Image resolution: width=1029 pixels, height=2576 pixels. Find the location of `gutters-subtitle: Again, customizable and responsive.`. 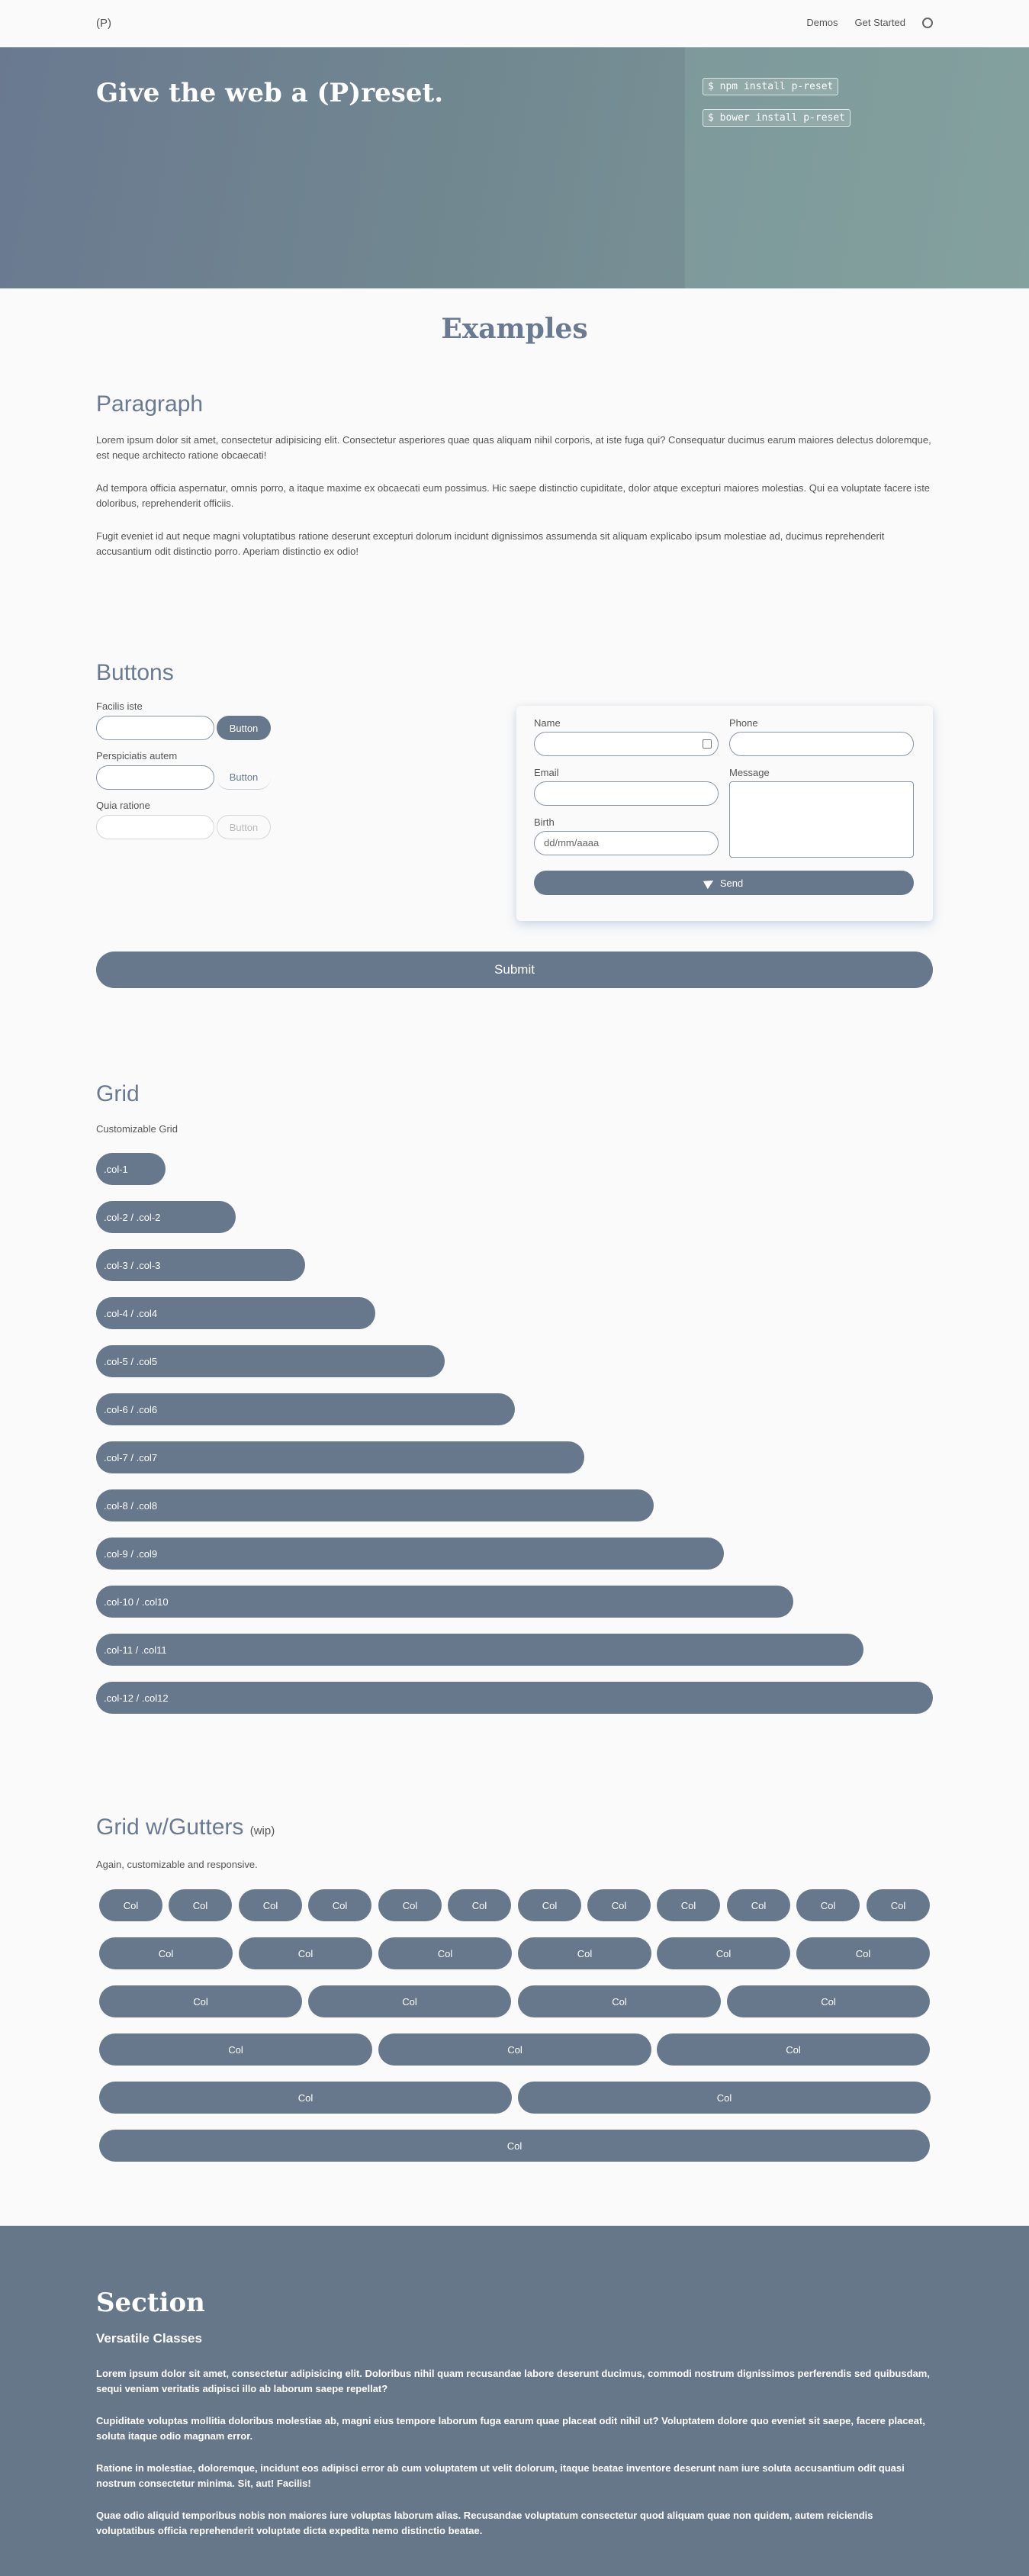

gutters-subtitle: Again, customizable and responsive. is located at coordinates (177, 1864).